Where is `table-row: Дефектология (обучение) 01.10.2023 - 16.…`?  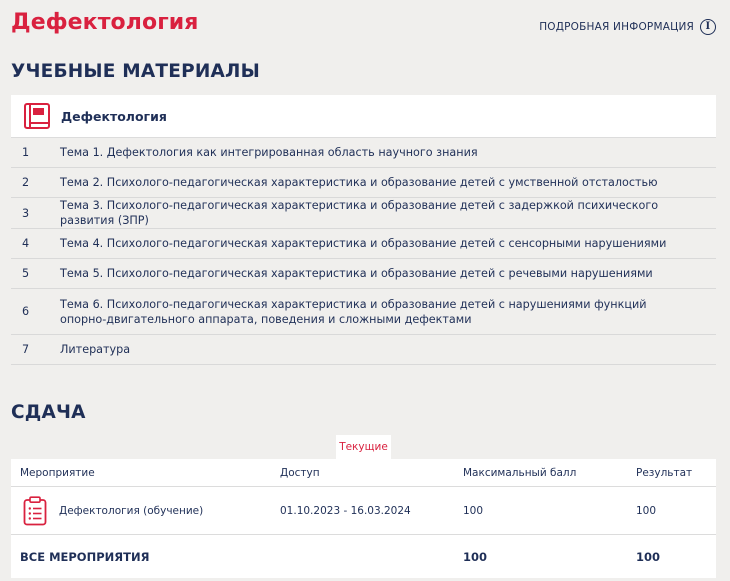
table-row: Дефектология (обучение) 01.10.2023 - 16.… is located at coordinates (363, 511).